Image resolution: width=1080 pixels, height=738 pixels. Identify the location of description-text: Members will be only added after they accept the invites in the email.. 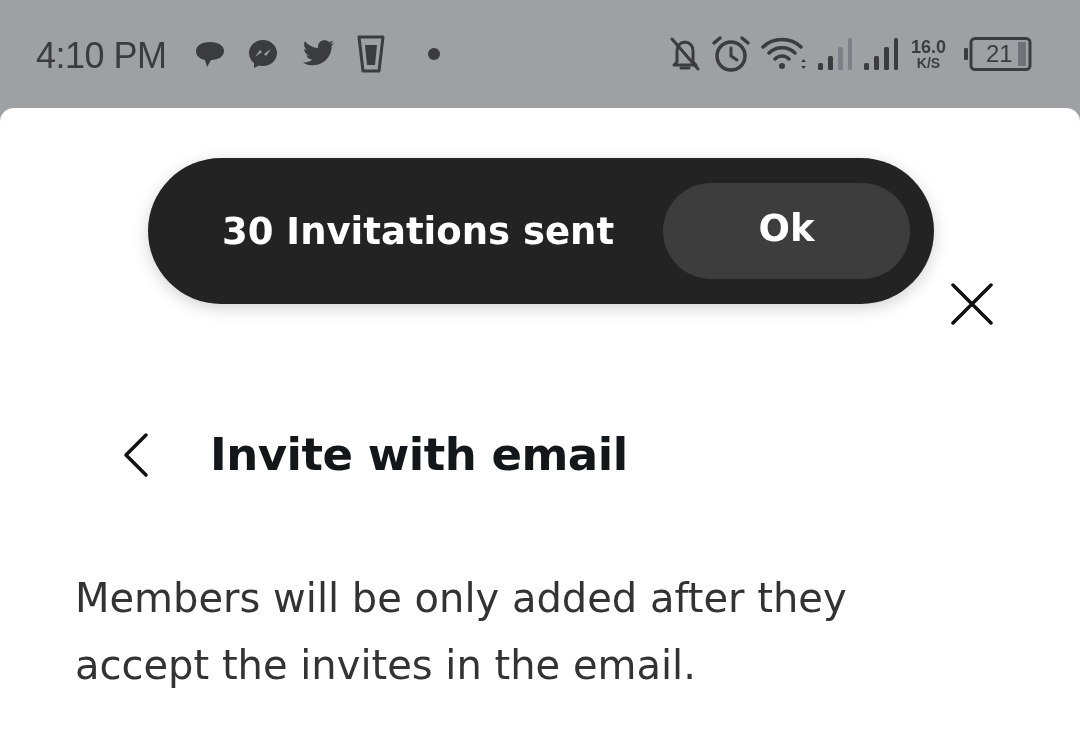
(461, 632).